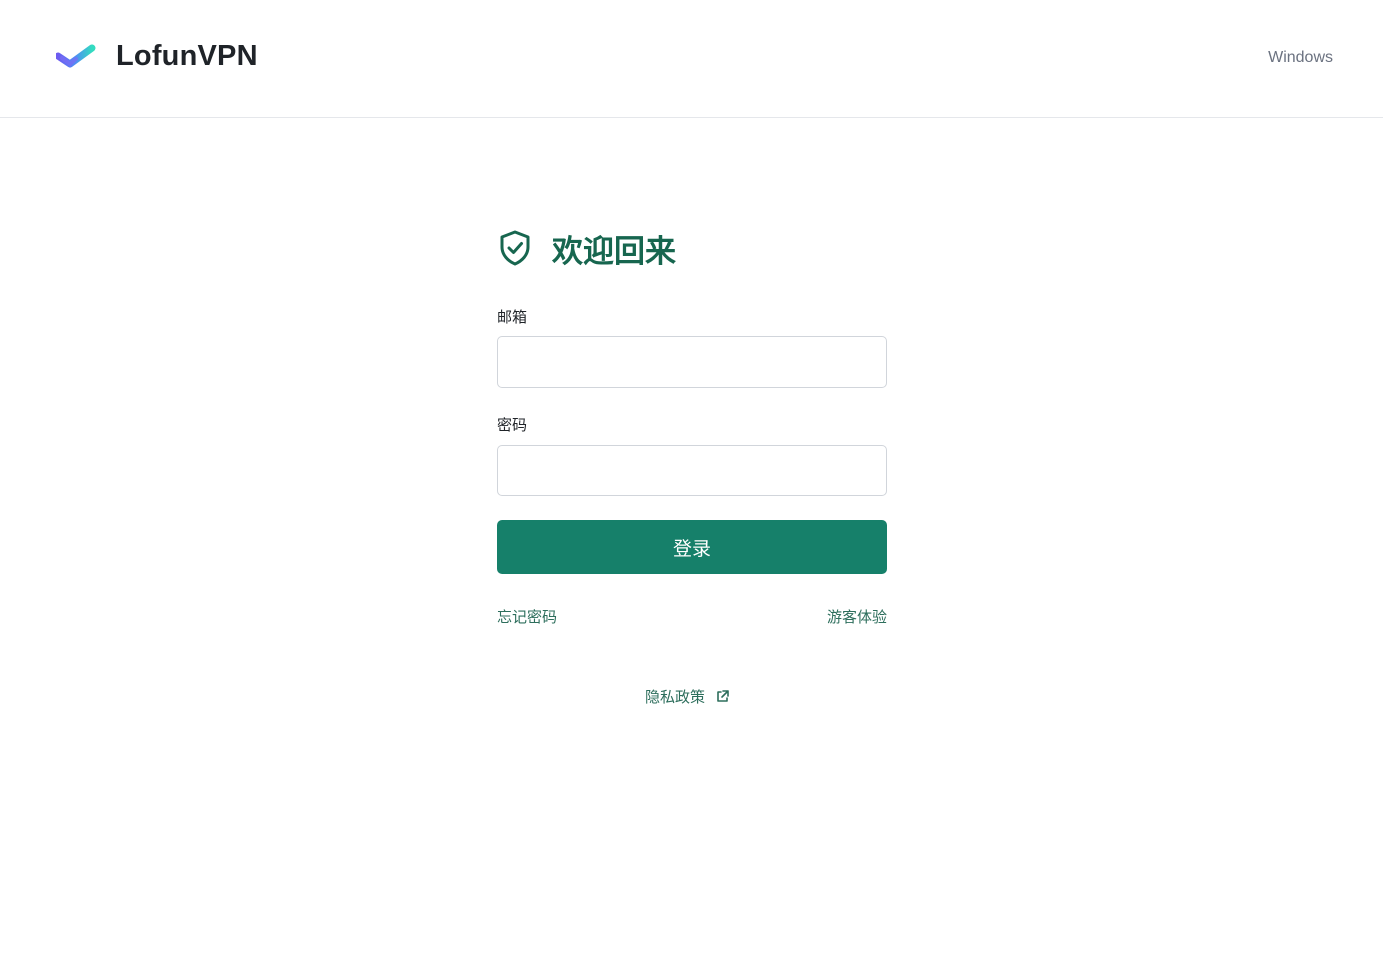 This screenshot has height=954, width=1383. I want to click on login-title-row: 欢迎回来, so click(586, 248).